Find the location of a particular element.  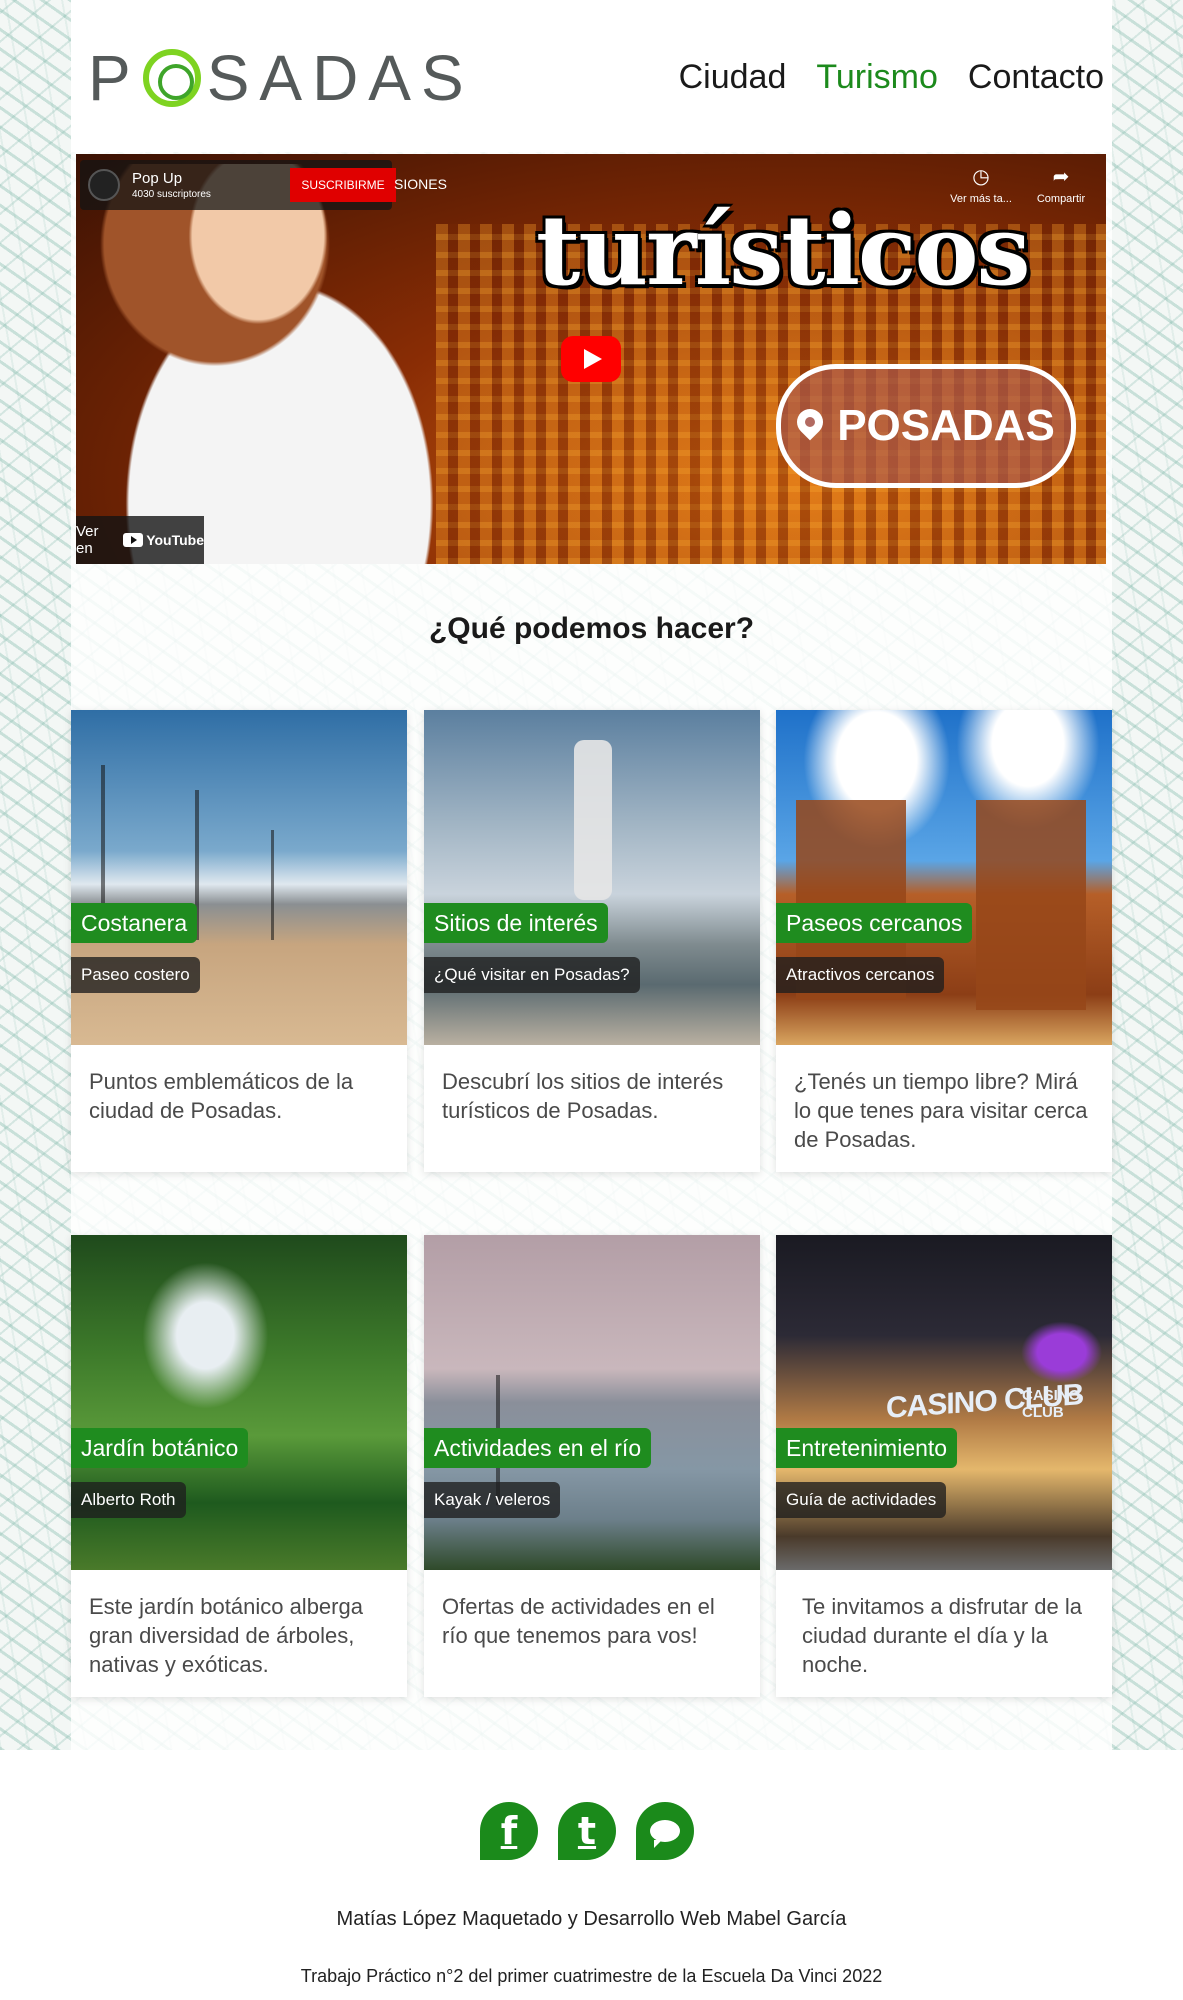

logo-letters-sadas: SADAS is located at coordinates (340, 78).